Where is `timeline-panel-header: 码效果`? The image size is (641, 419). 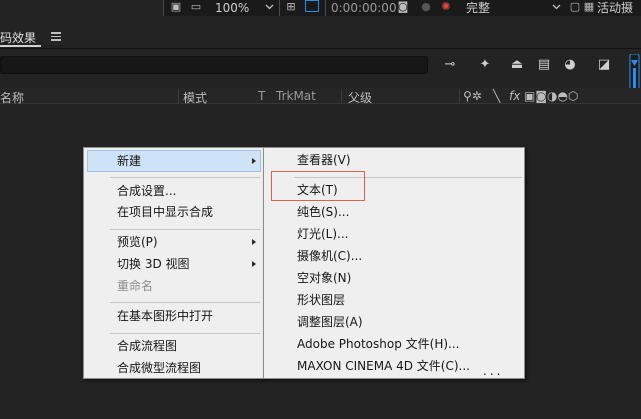 timeline-panel-header: 码效果 is located at coordinates (320, 35).